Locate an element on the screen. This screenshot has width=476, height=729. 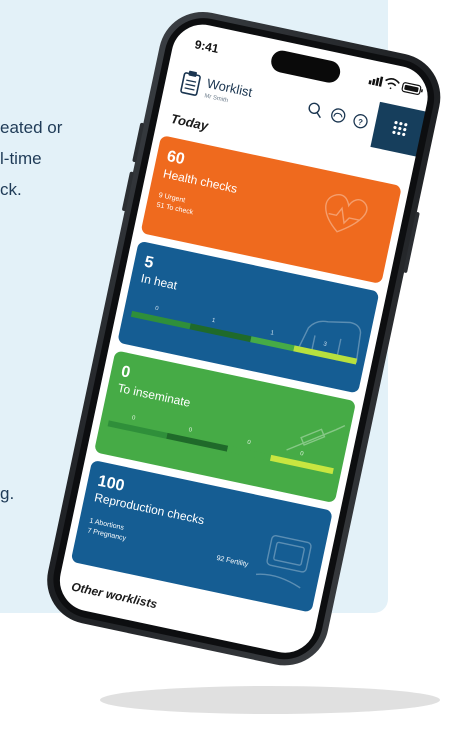
phone-shadow is located at coordinates (270, 700).